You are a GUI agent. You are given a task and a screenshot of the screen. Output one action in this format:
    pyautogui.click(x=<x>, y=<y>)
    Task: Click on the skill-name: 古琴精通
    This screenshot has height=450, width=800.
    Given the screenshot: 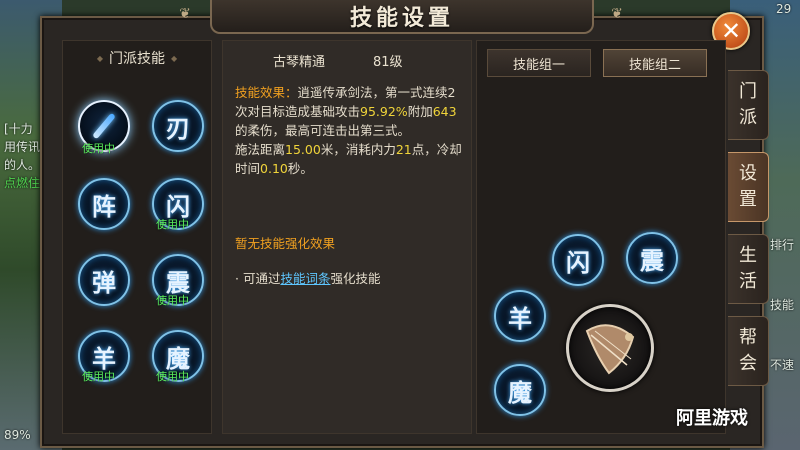 What is the action you would take?
    pyautogui.click(x=299, y=62)
    